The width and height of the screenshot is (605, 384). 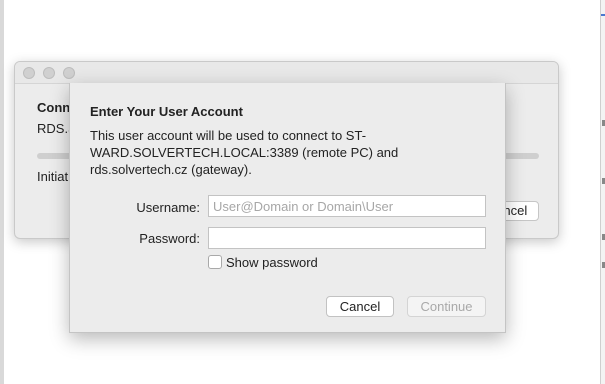 I want to click on sheet-title: Enter Your User Account, so click(x=166, y=111).